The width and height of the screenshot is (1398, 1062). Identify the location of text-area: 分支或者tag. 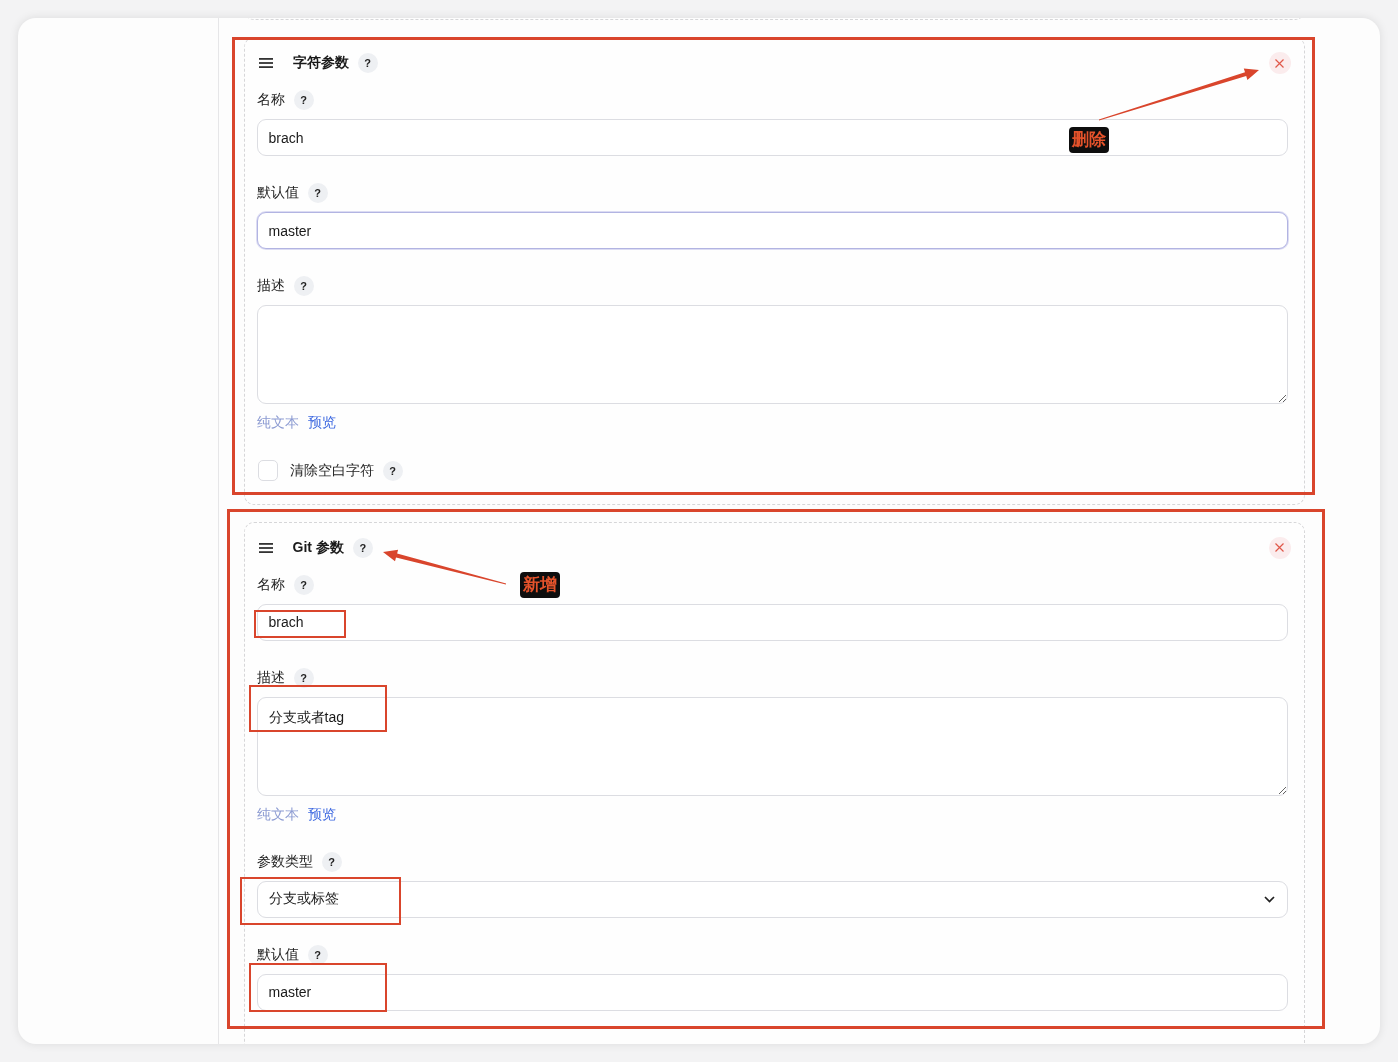
(772, 746).